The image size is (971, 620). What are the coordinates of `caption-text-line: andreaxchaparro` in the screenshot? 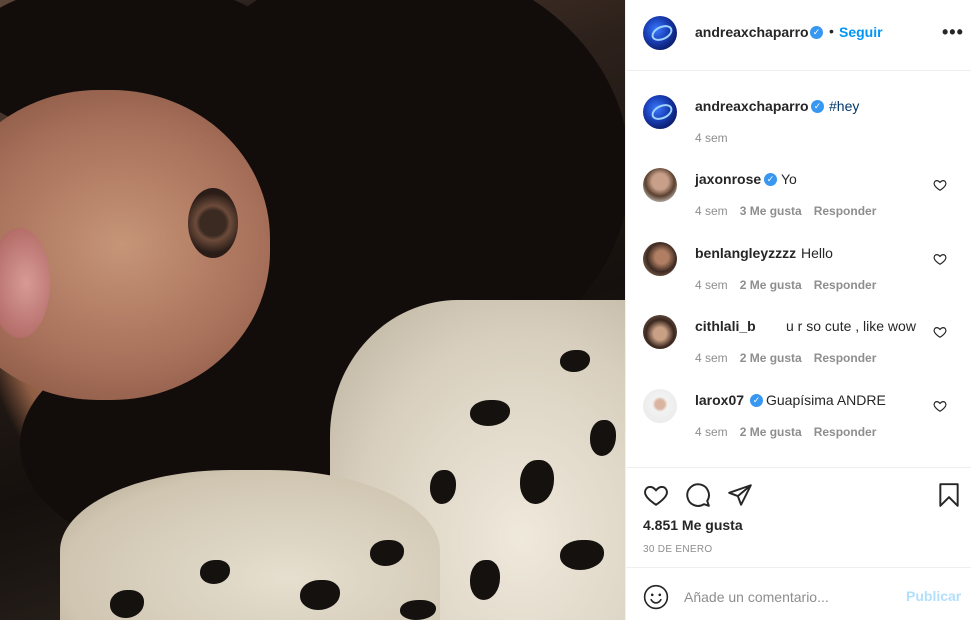 It's located at (752, 106).